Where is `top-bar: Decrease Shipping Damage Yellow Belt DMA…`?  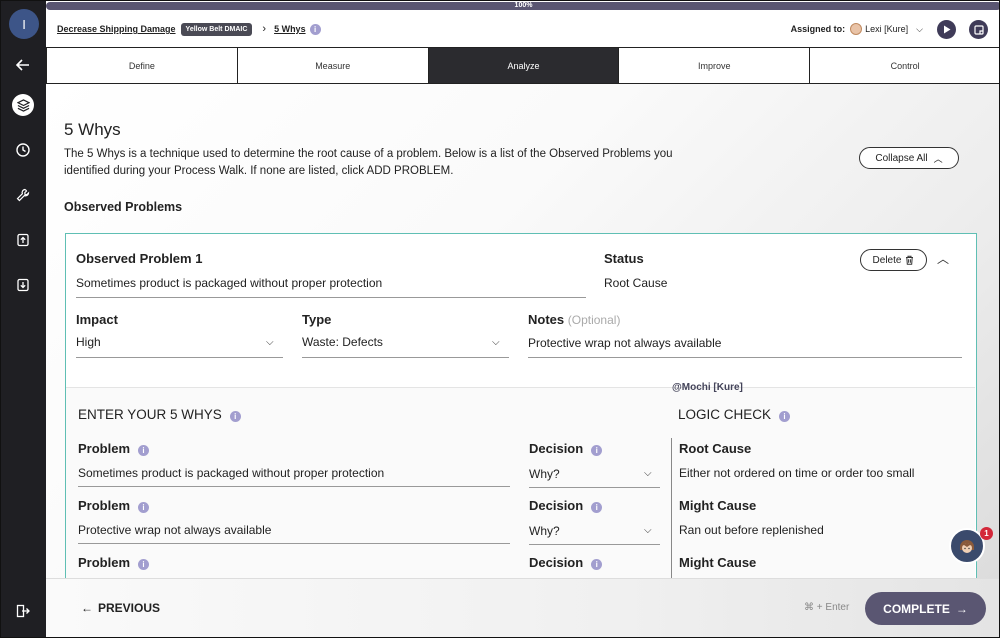
top-bar: Decrease Shipping Damage Yellow Belt DMA… is located at coordinates (522, 29).